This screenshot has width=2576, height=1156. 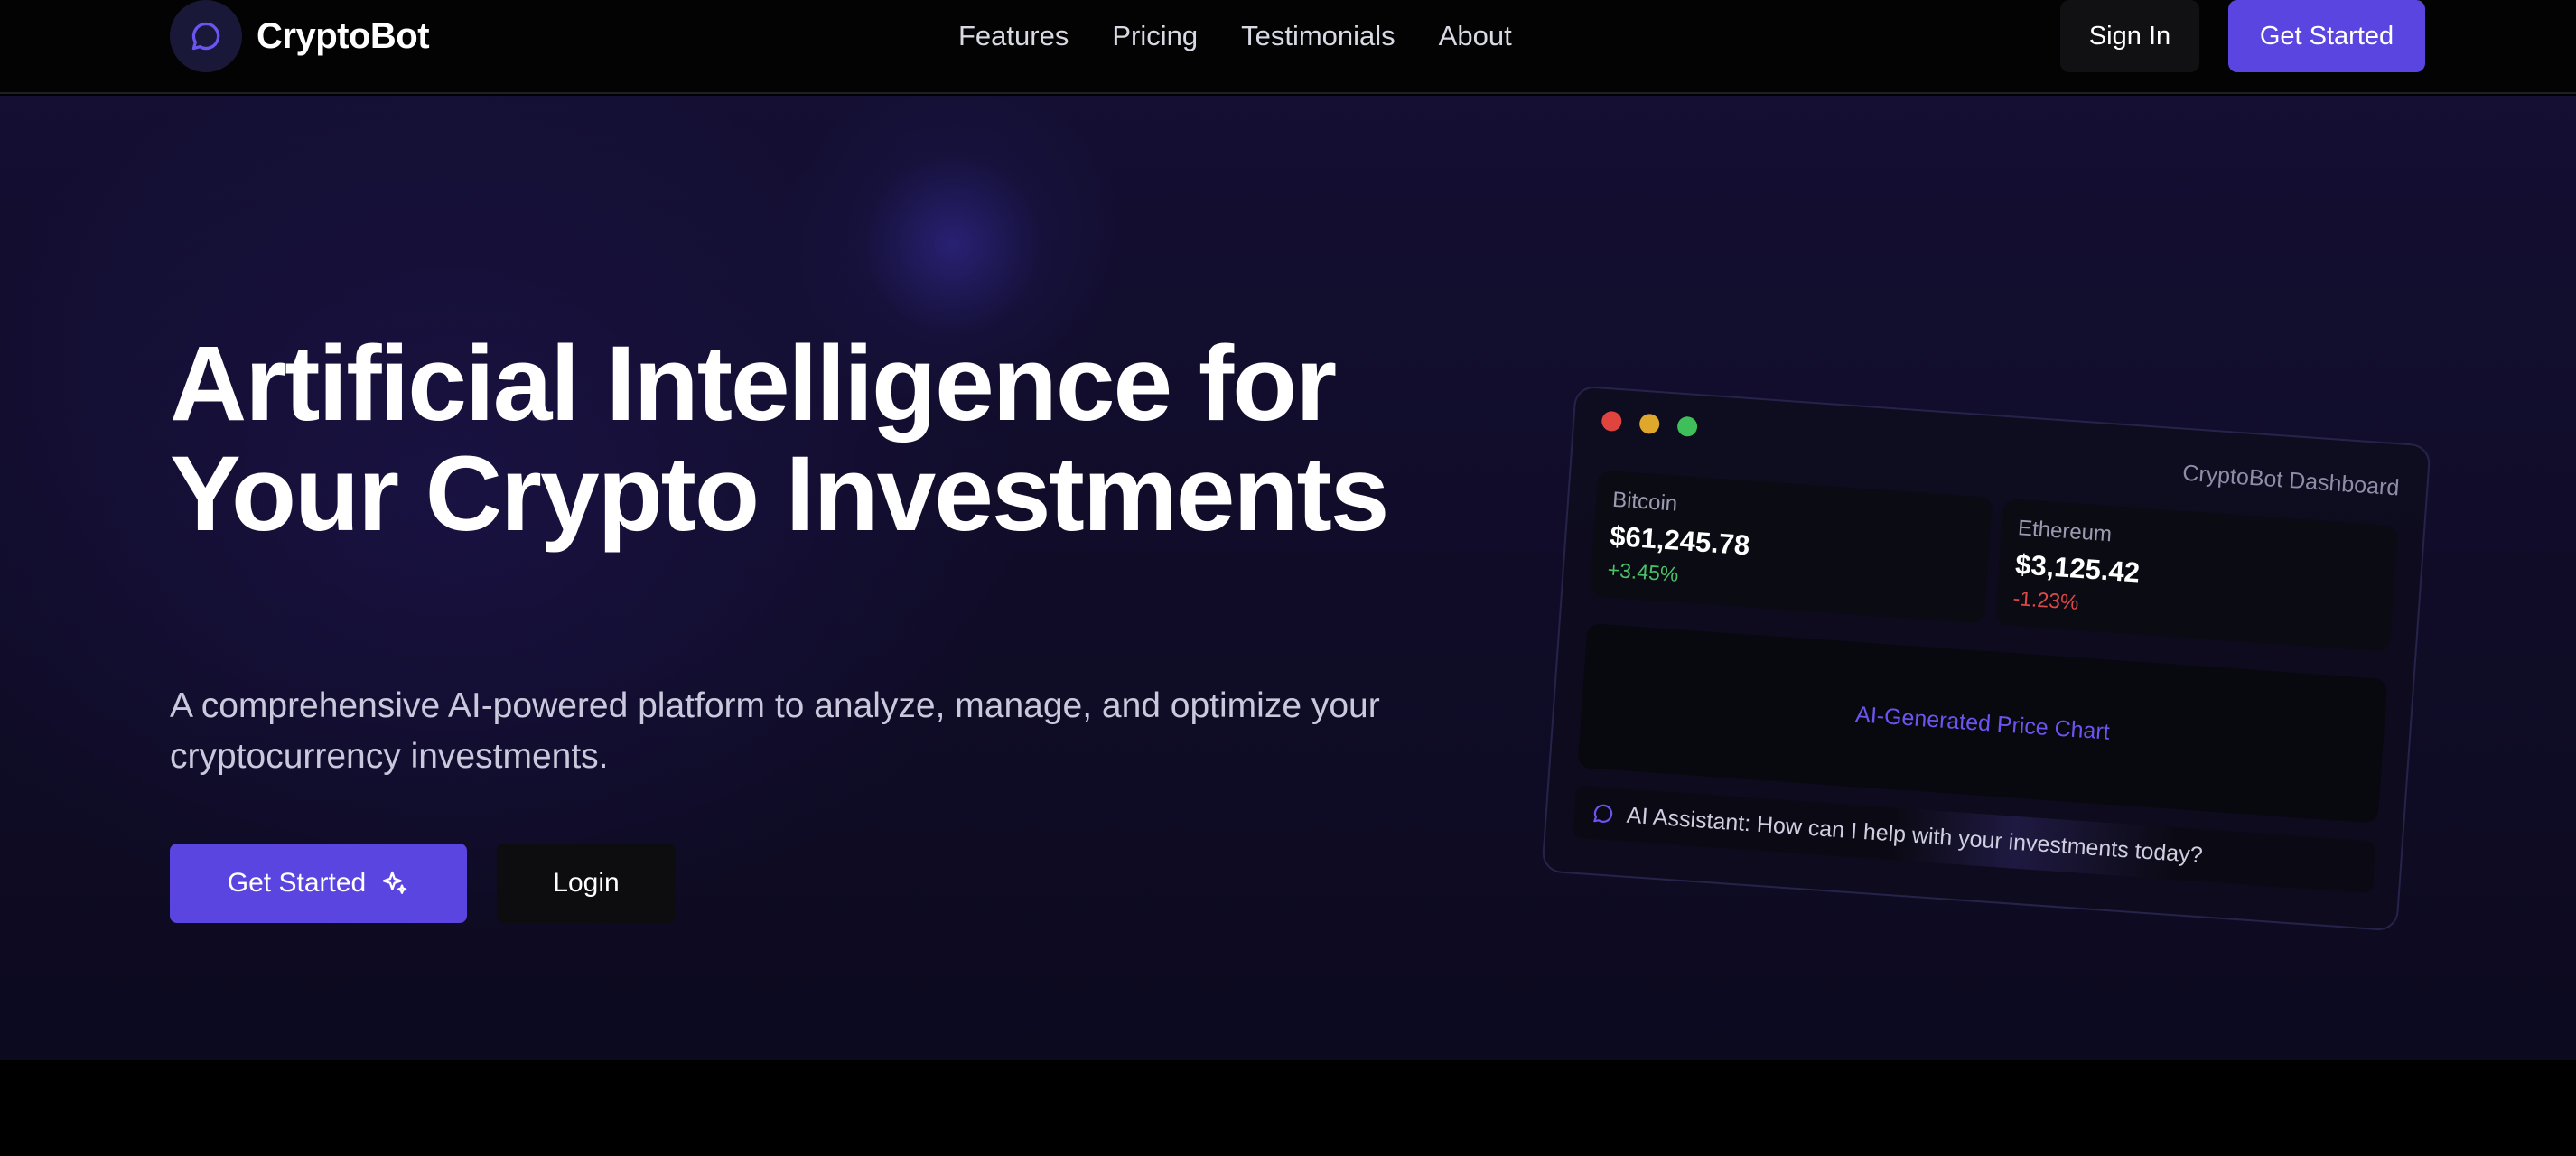 What do you see at coordinates (2291, 480) in the screenshot?
I see `dashboard-title: CryptoBot Dashboard` at bounding box center [2291, 480].